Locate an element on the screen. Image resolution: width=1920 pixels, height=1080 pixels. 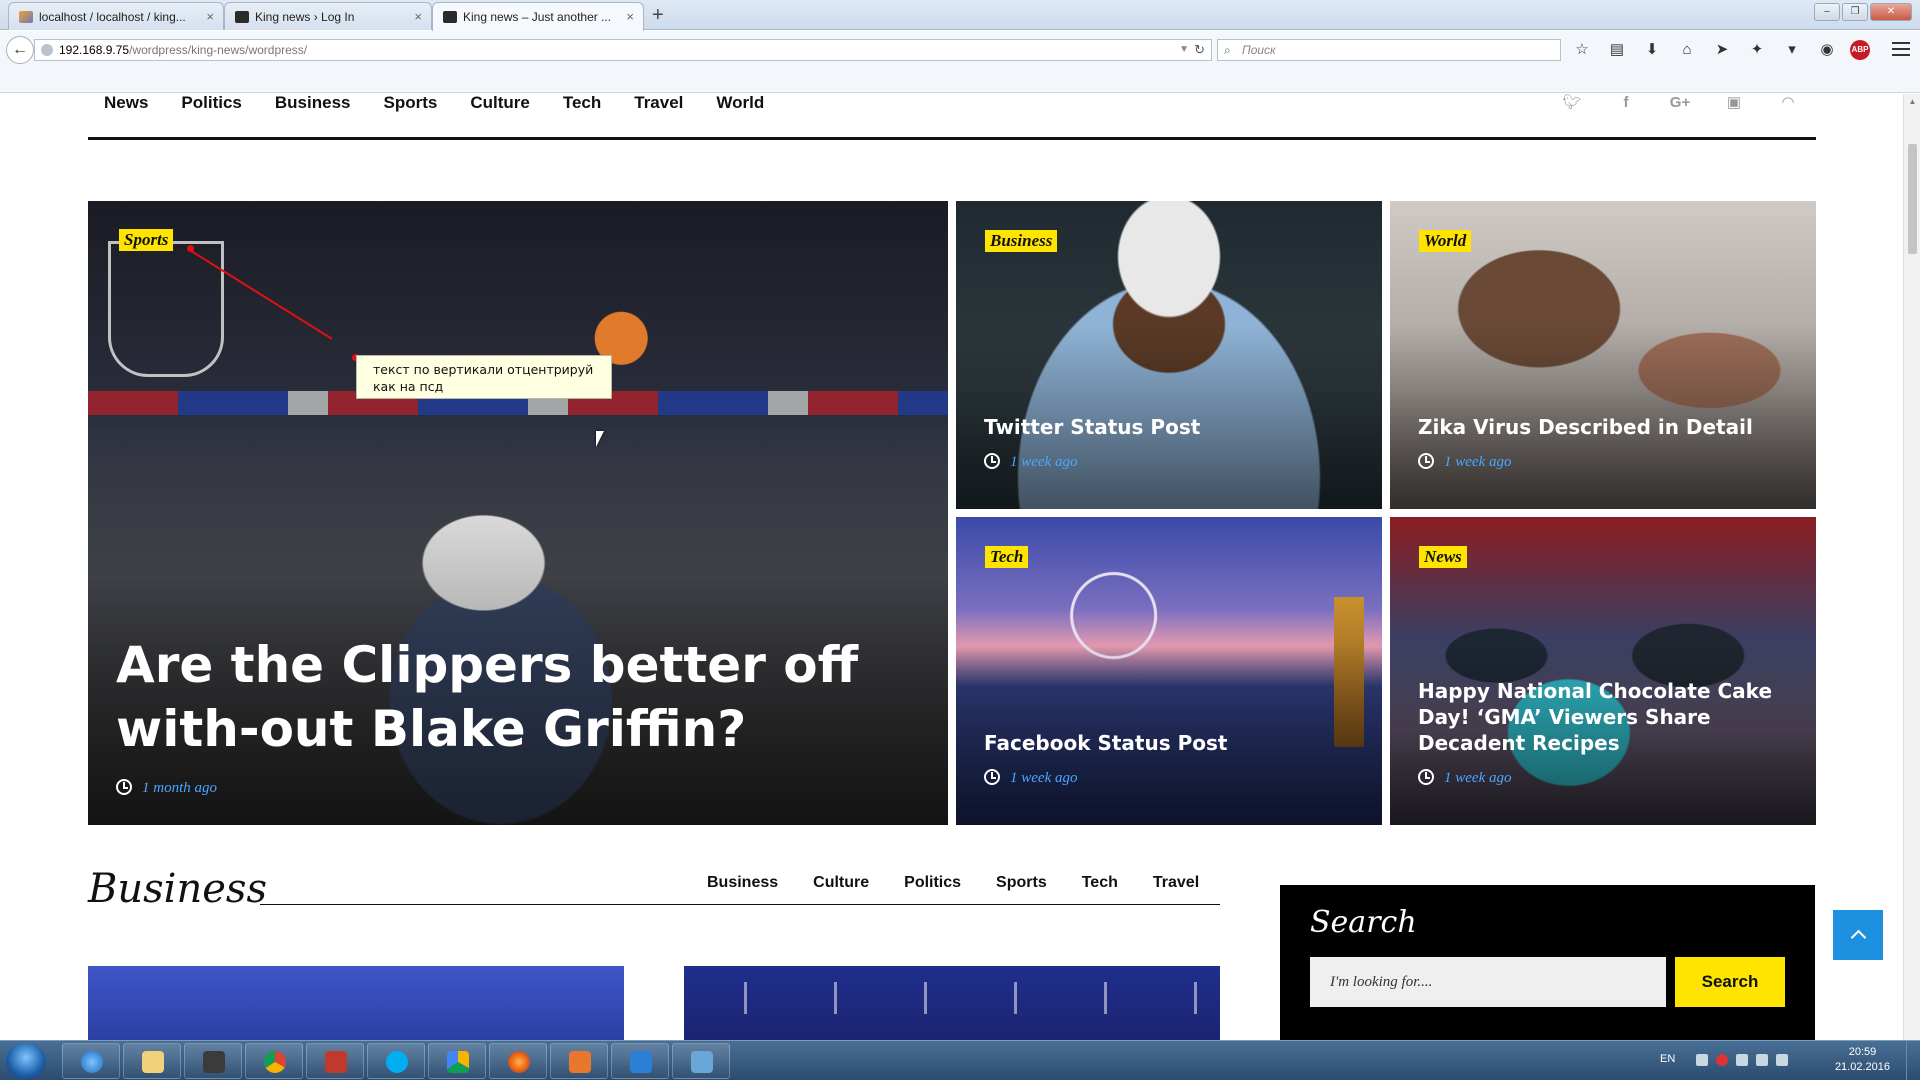
show-desktop-button is located at coordinates (1913, 1060).